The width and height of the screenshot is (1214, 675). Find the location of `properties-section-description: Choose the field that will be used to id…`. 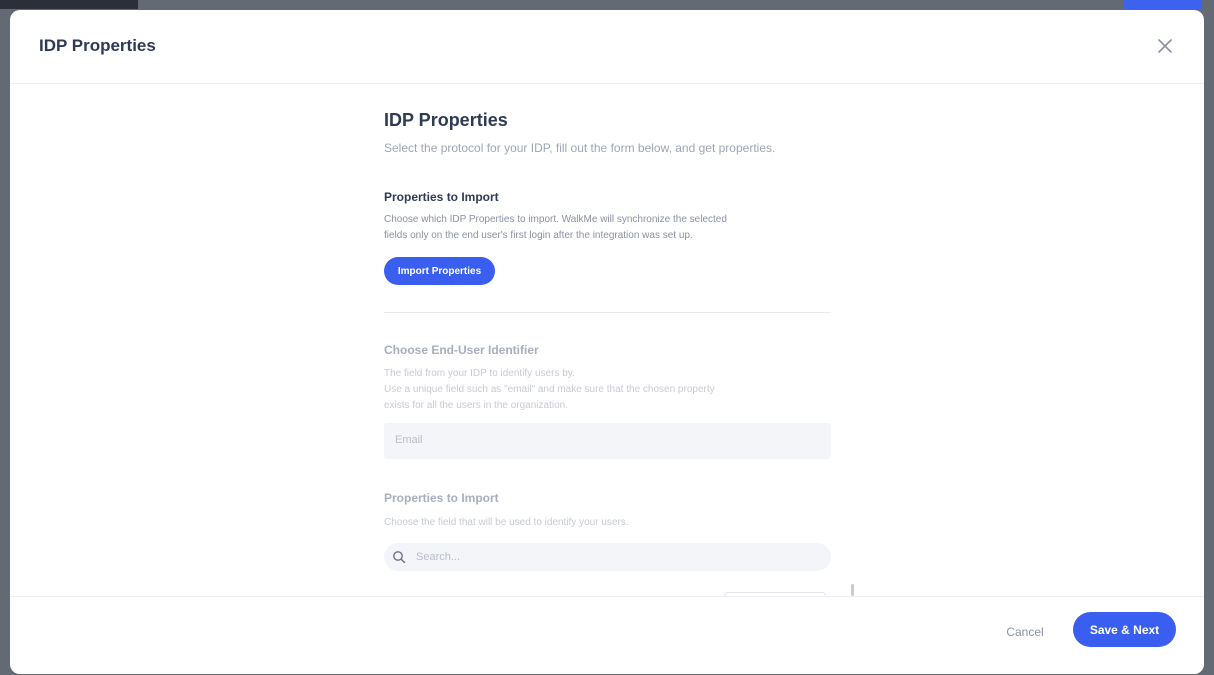

properties-section-description: Choose the field that will be used to id… is located at coordinates (506, 522).